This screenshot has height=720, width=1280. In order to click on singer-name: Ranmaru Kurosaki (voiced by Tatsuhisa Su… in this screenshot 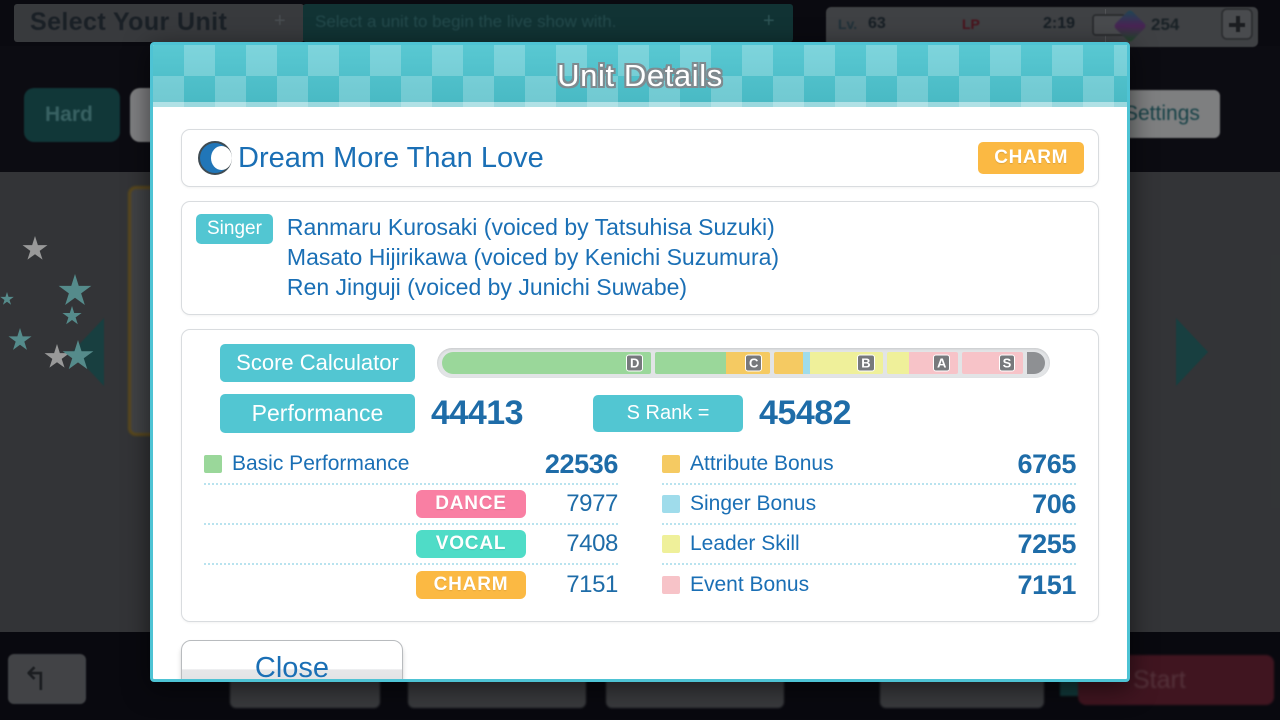, I will do `click(530, 227)`.